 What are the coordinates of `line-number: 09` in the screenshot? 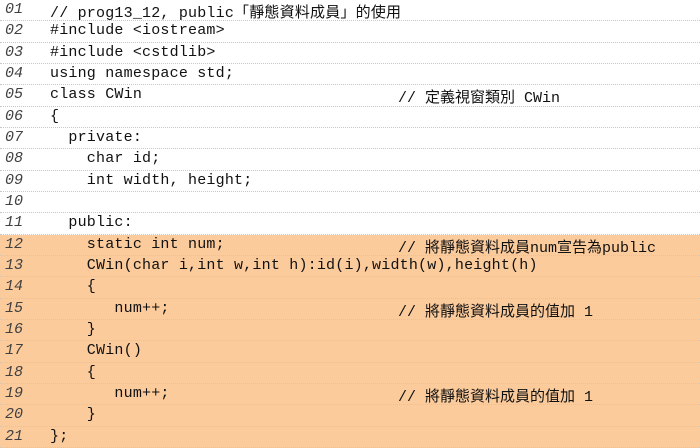 It's located at (14, 180).